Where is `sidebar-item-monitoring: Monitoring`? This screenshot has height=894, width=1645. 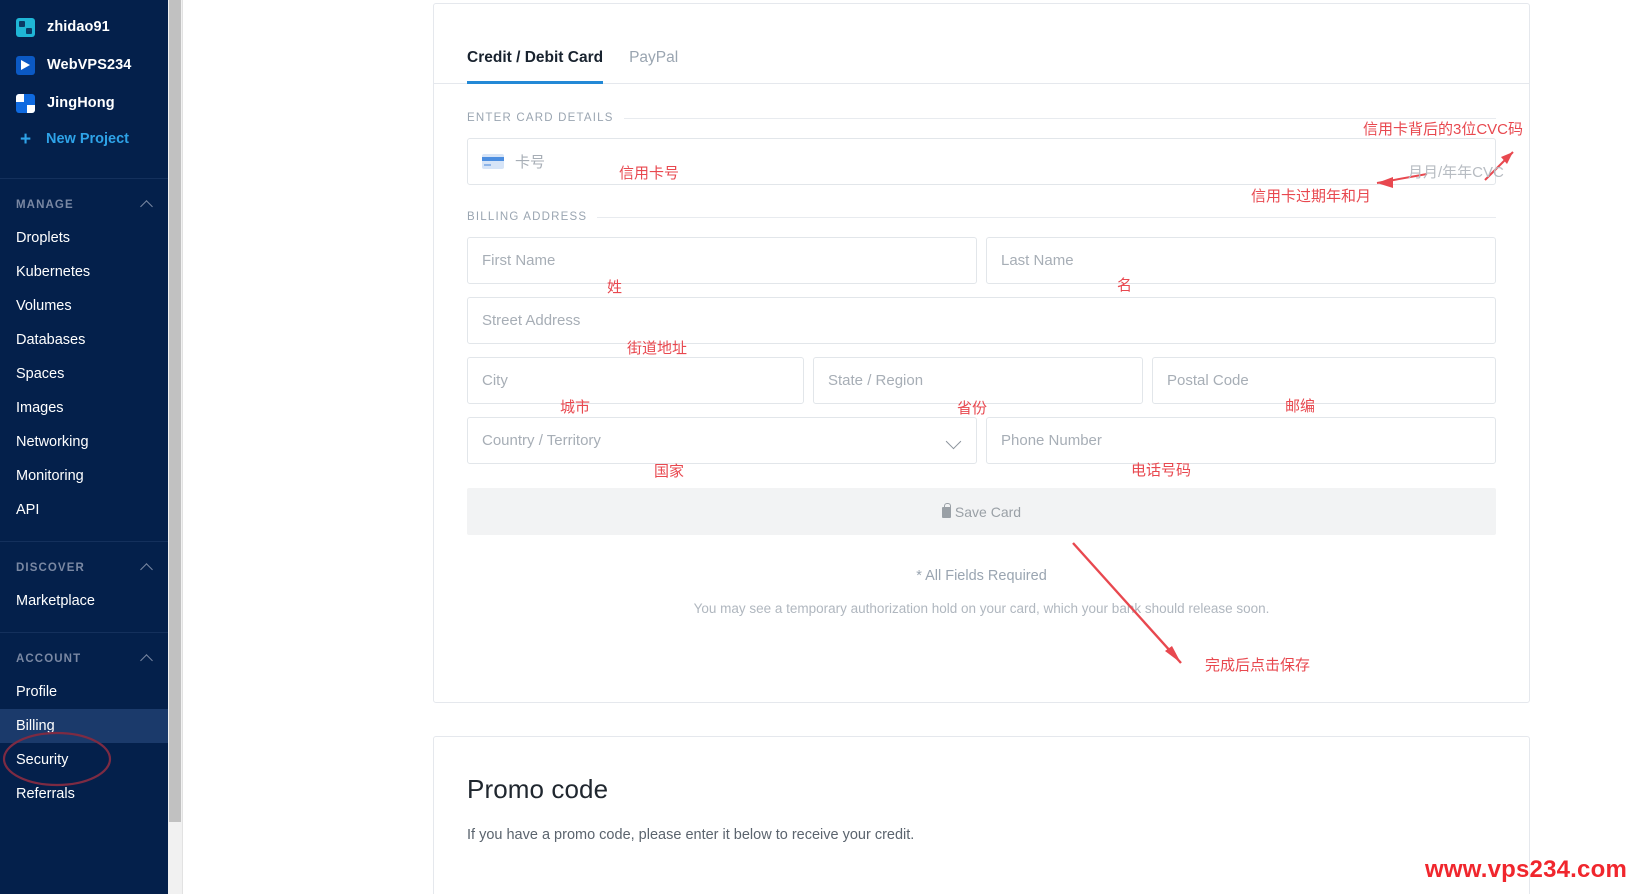 sidebar-item-monitoring: Monitoring is located at coordinates (84, 476).